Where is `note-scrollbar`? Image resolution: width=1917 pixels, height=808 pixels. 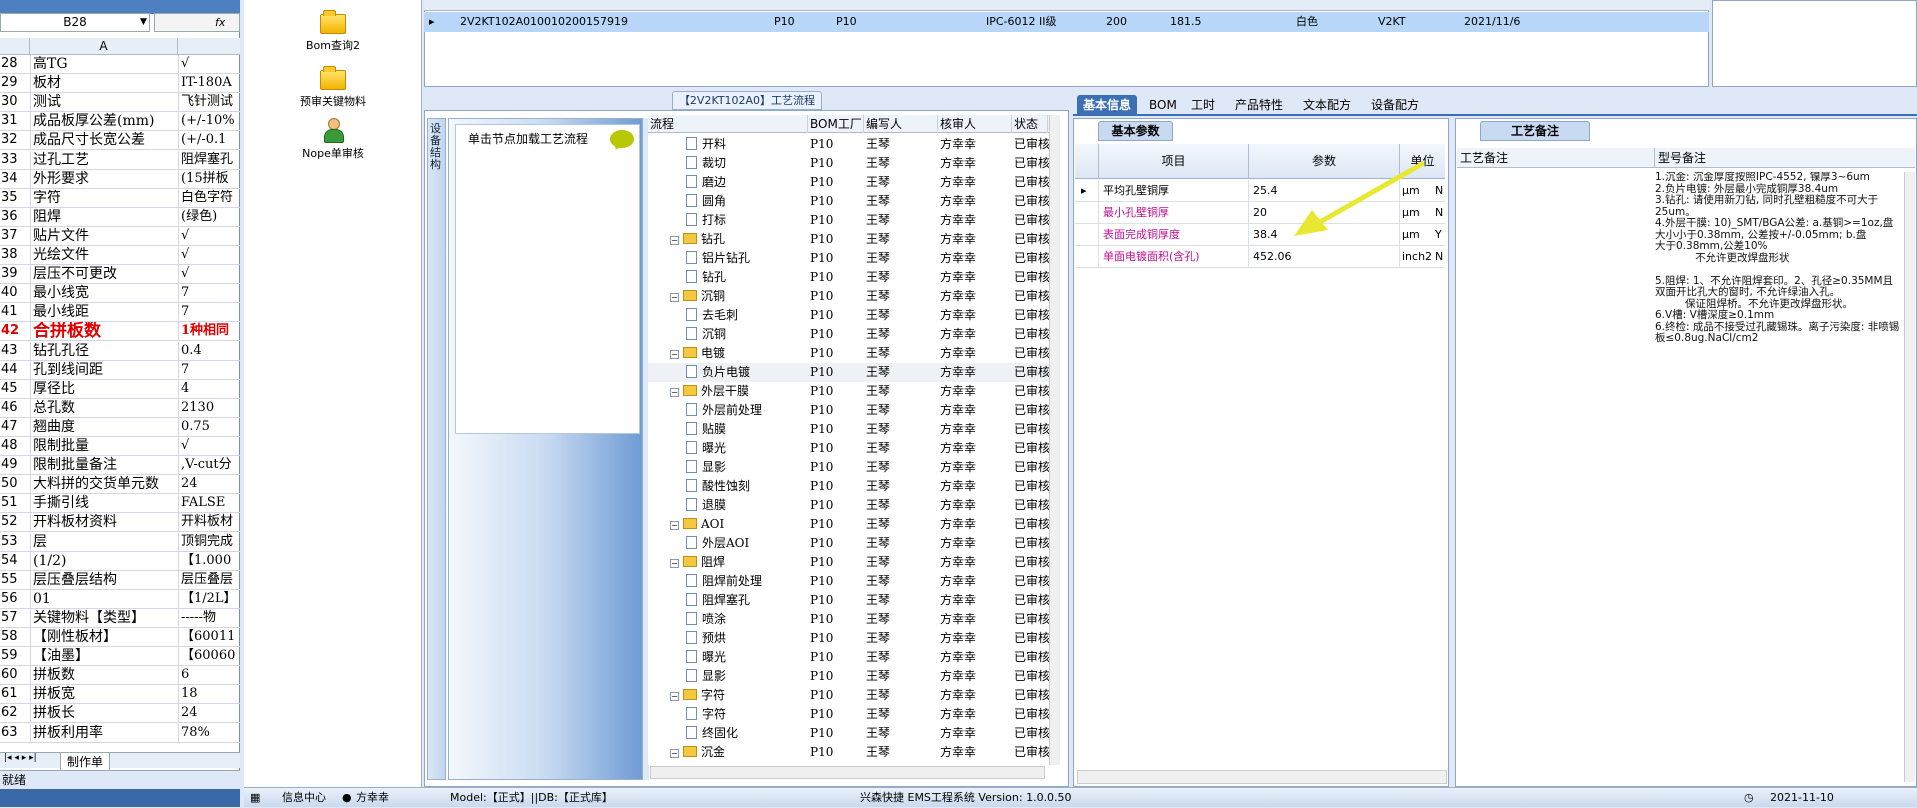
note-scrollbar is located at coordinates (1909, 477).